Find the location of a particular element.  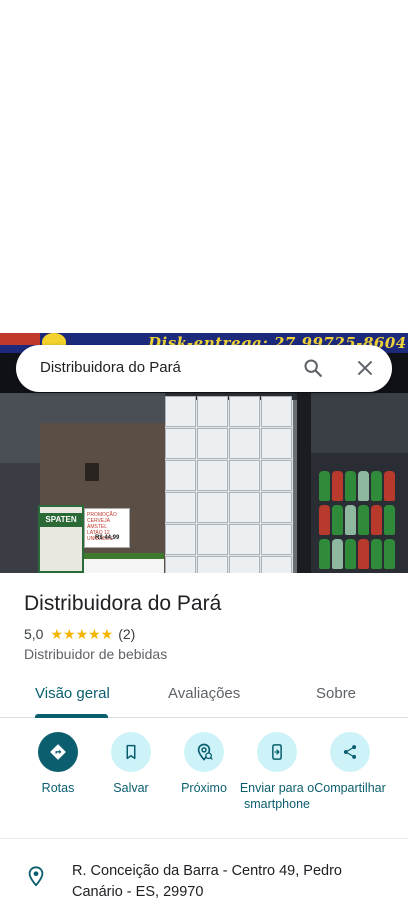

nearby-button: Próximo is located at coordinates (204, 764).